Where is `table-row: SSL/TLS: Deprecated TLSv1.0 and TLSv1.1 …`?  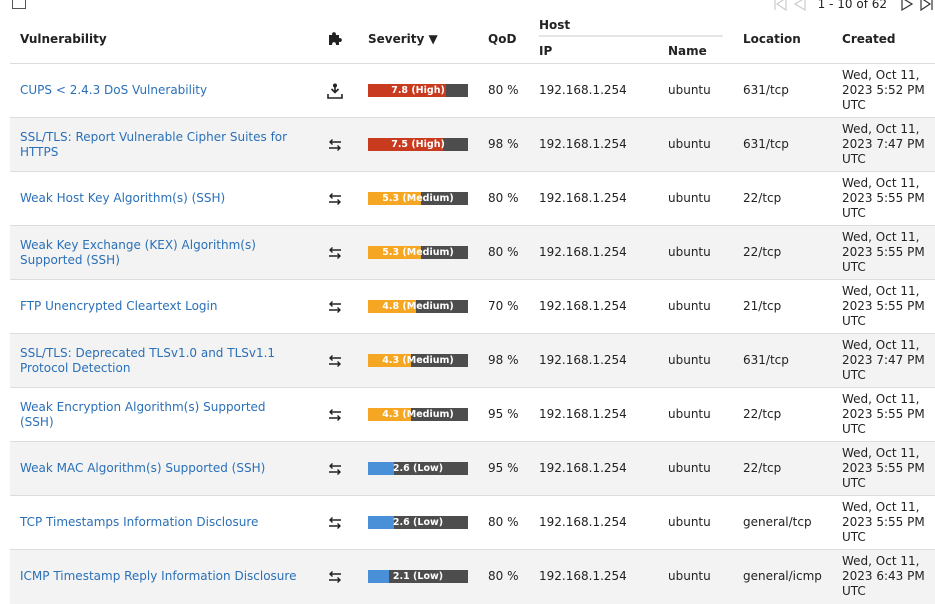
table-row: SSL/TLS: Deprecated TLSv1.0 and TLSv1.1 … is located at coordinates (472, 360).